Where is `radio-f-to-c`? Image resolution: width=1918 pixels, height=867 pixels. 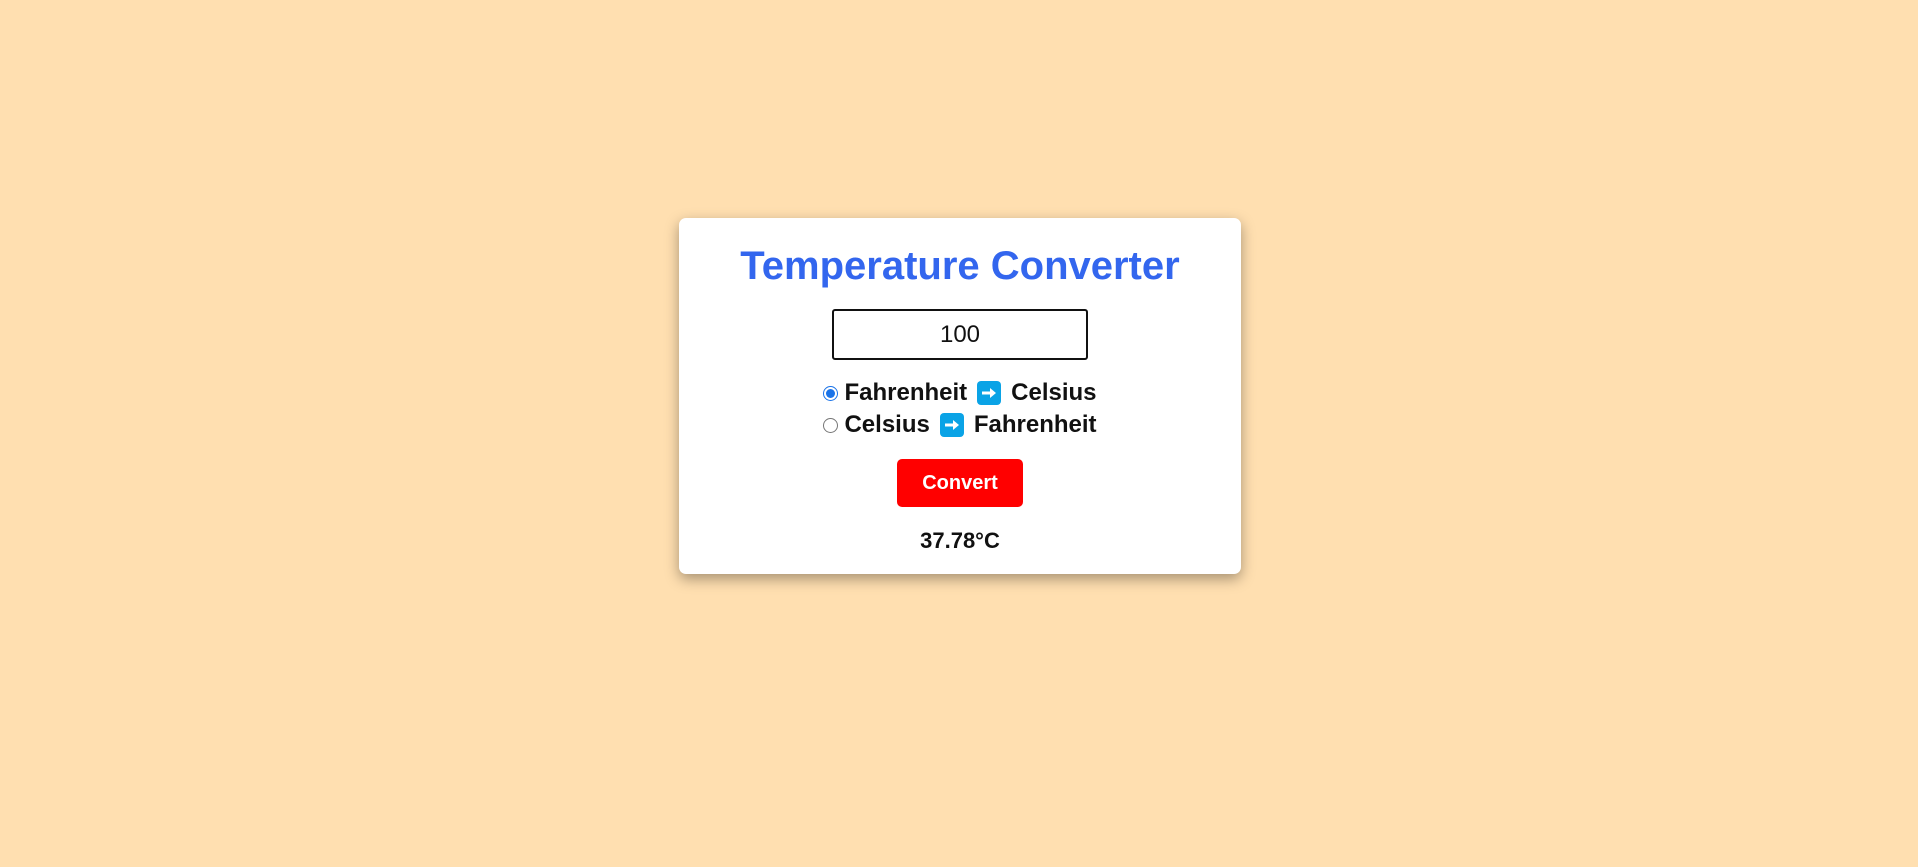 radio-f-to-c is located at coordinates (831, 393).